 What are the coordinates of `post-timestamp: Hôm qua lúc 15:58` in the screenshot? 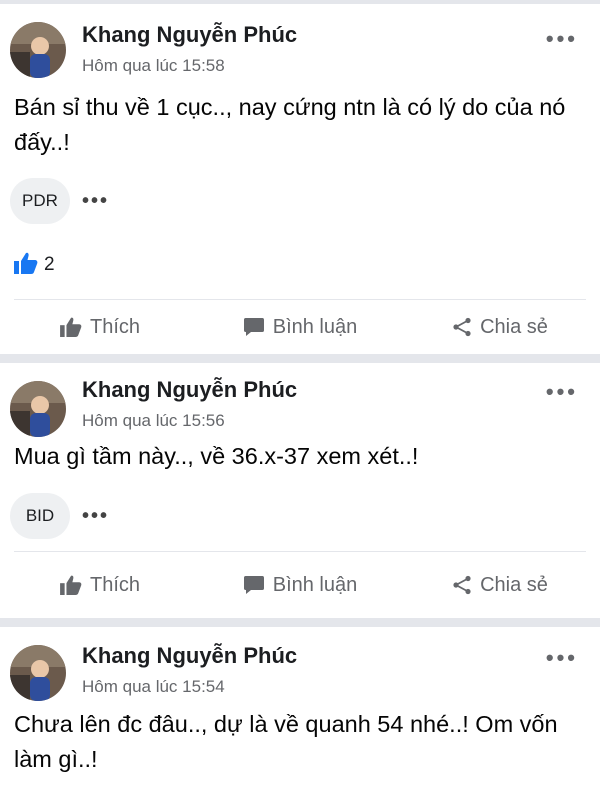 It's located at (153, 66).